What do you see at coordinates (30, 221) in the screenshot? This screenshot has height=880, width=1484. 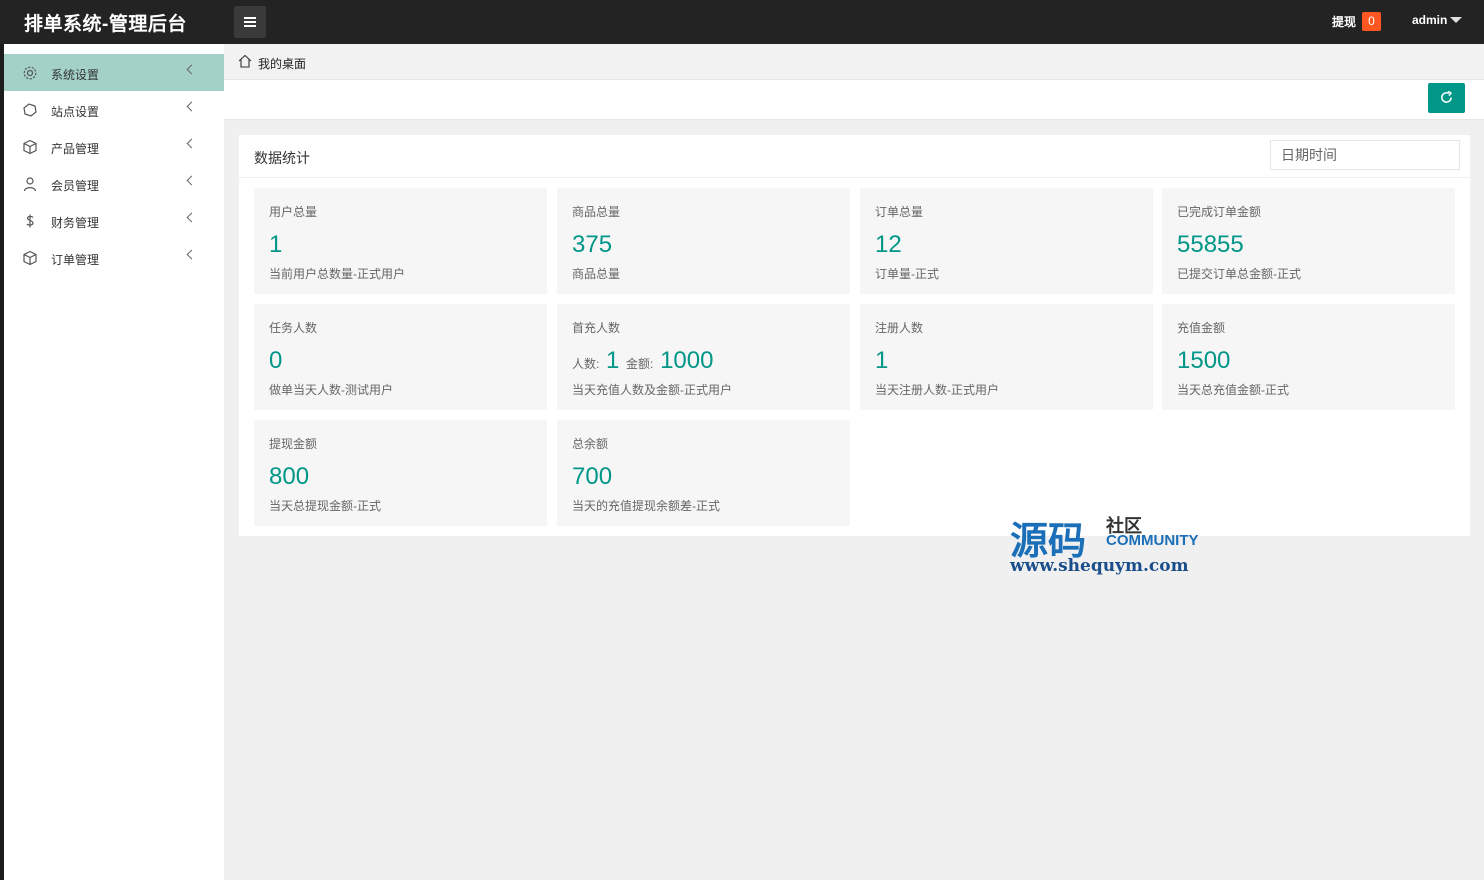 I see `dollar-icon` at bounding box center [30, 221].